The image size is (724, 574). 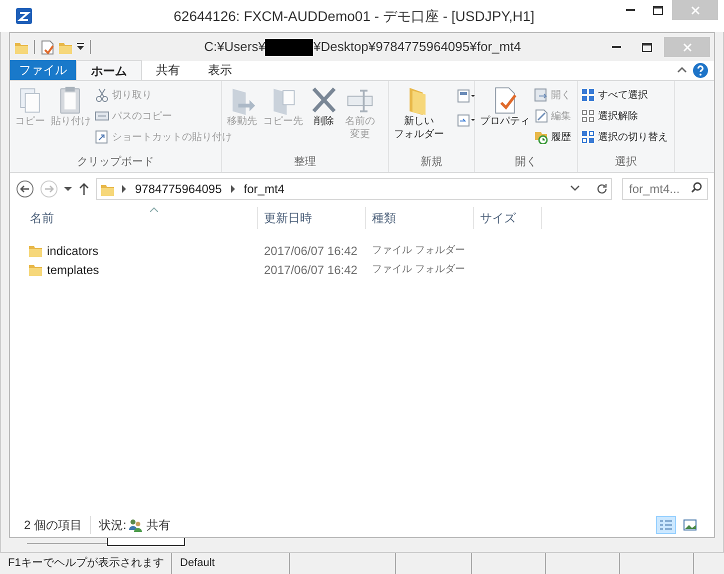 I want to click on select-all-icon, so click(x=588, y=95).